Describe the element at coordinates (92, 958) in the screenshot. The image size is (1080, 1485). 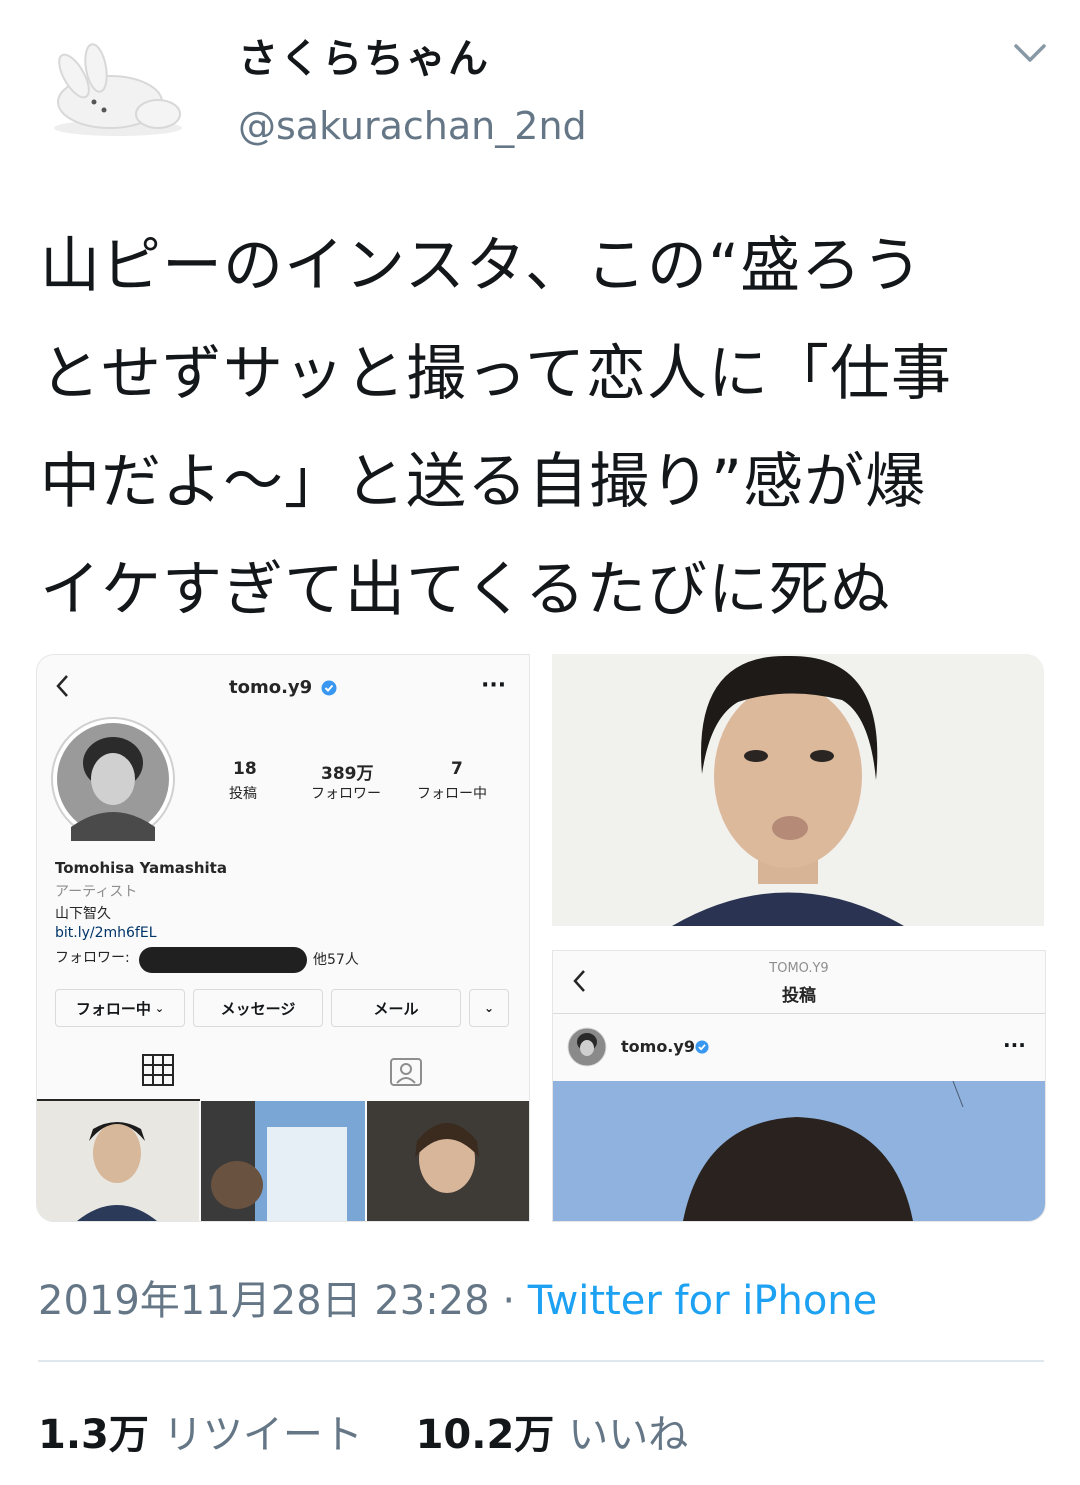
I see `ig-followed-by-label: フォロワー:` at that location.